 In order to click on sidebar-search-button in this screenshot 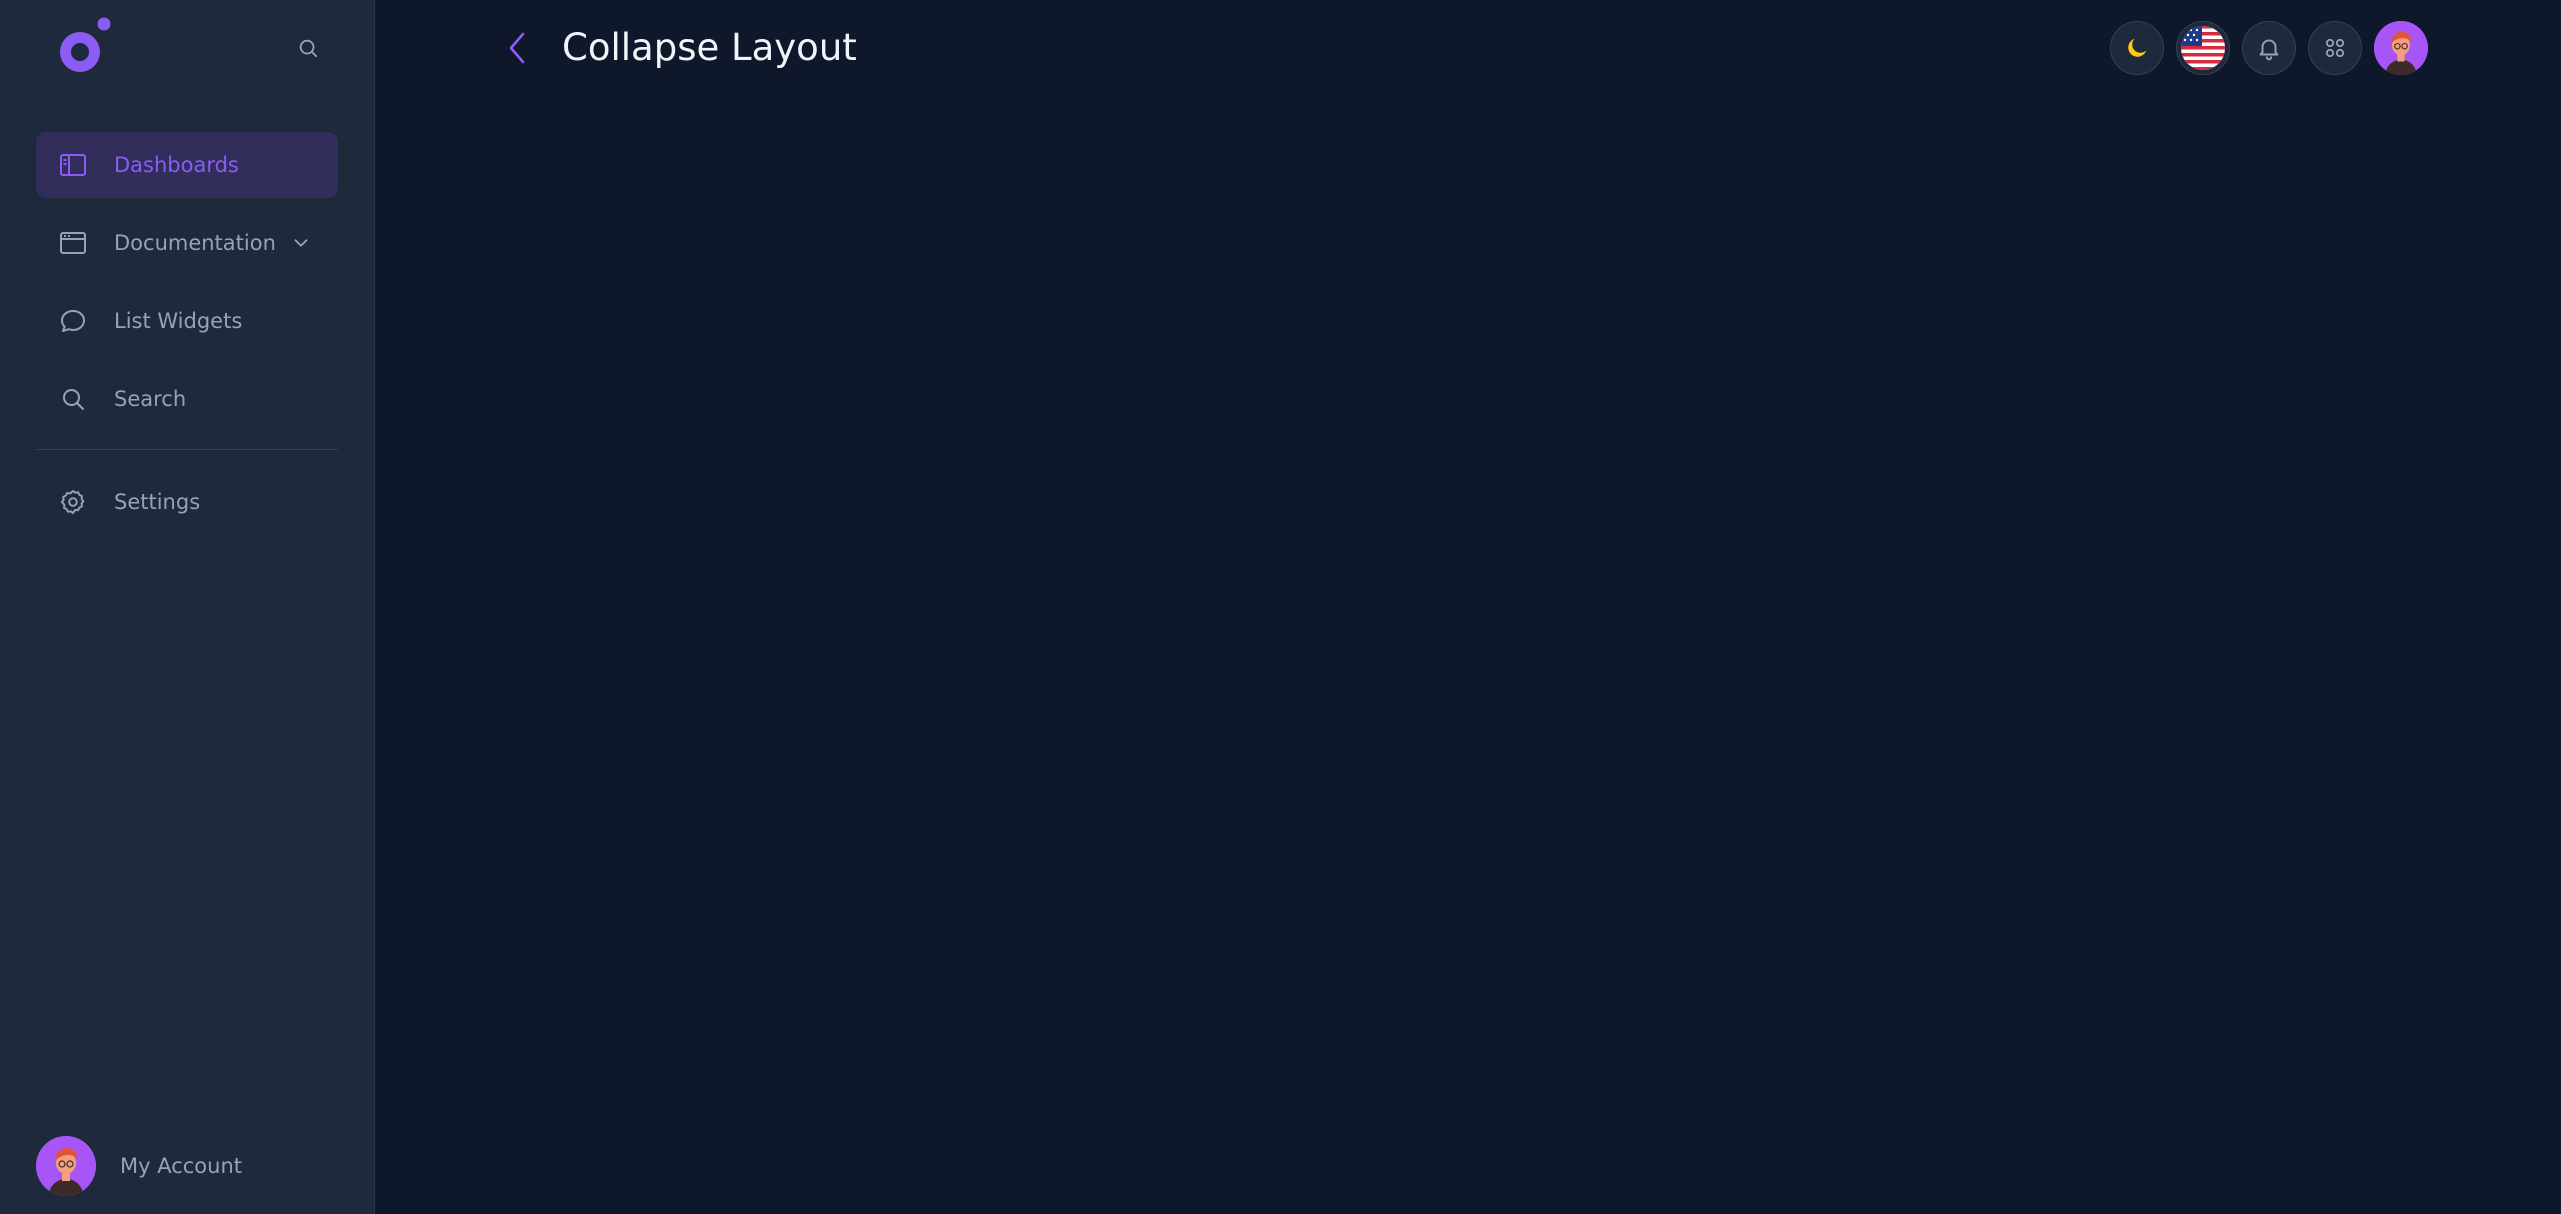, I will do `click(308, 48)`.